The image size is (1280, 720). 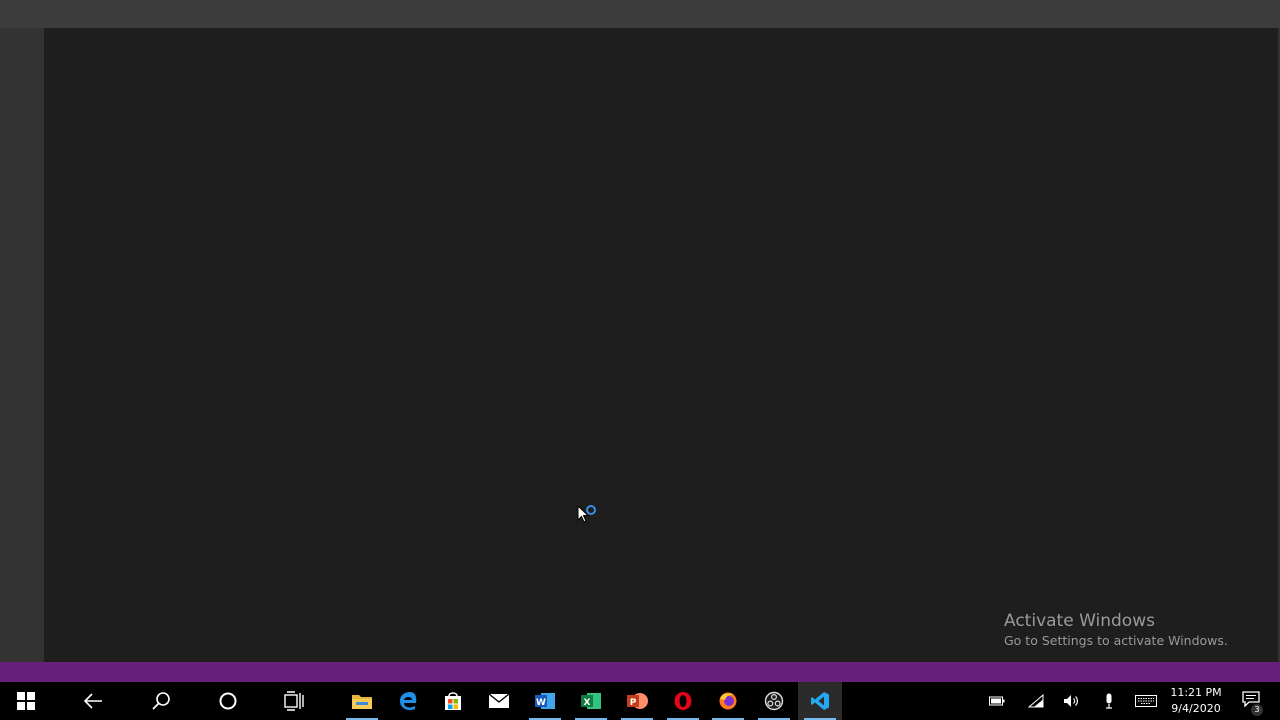 I want to click on start-icon, so click(x=26, y=701).